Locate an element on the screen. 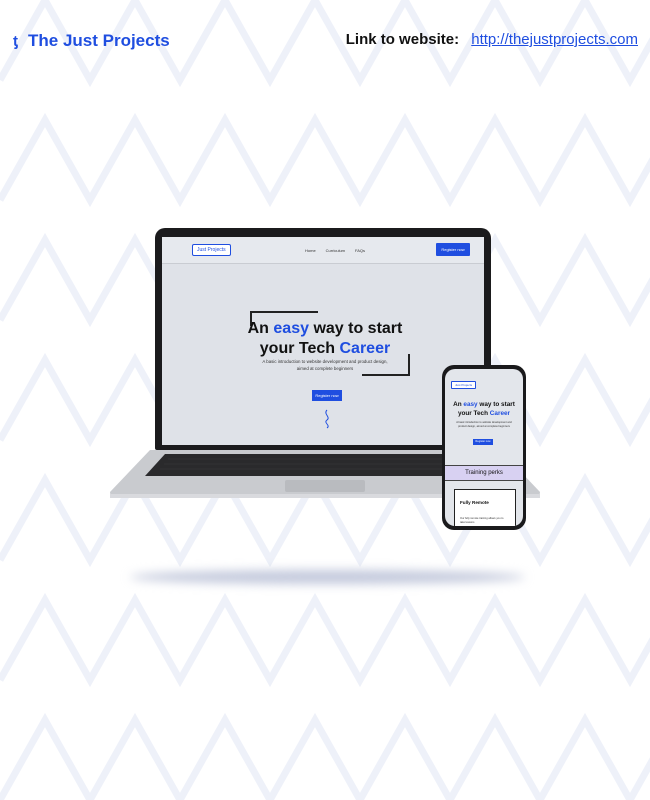  nav-links: Home Curriculum FAQs is located at coordinates (335, 250).